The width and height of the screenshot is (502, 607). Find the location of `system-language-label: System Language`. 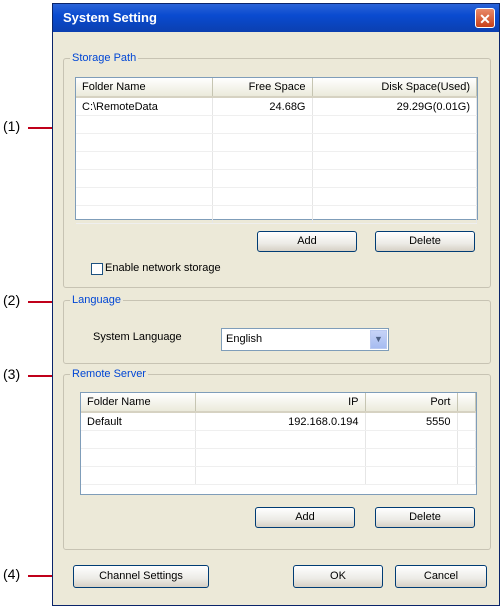

system-language-label: System Language is located at coordinates (137, 337).